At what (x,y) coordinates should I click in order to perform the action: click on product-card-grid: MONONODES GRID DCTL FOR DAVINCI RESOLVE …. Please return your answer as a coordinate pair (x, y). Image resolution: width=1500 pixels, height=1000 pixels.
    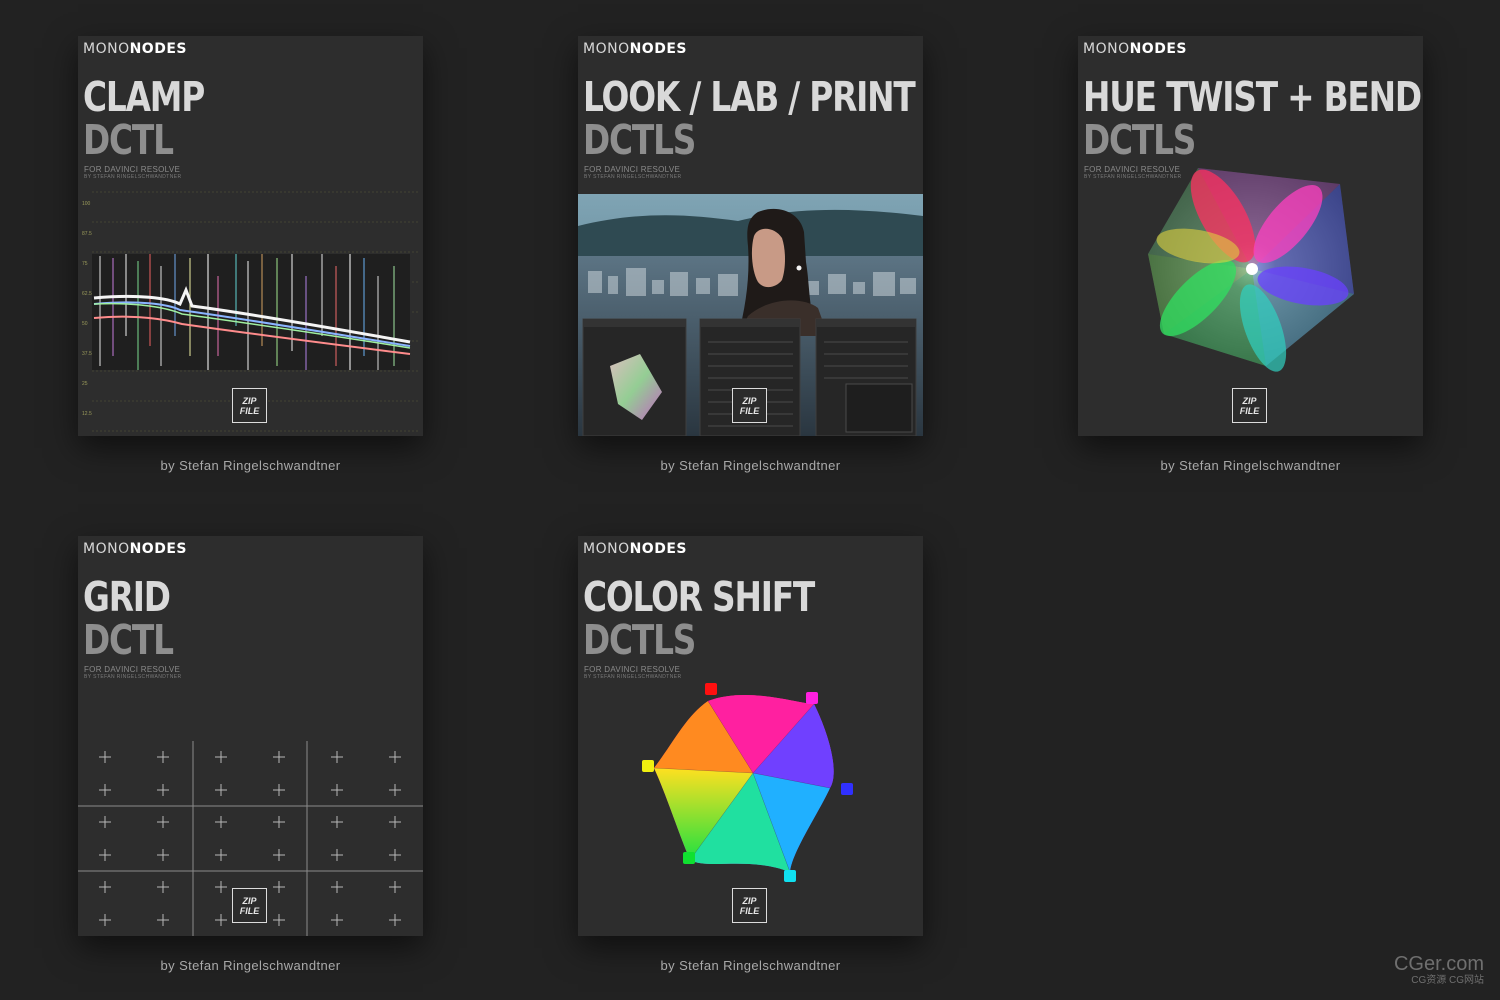
    Looking at the image, I should click on (250, 736).